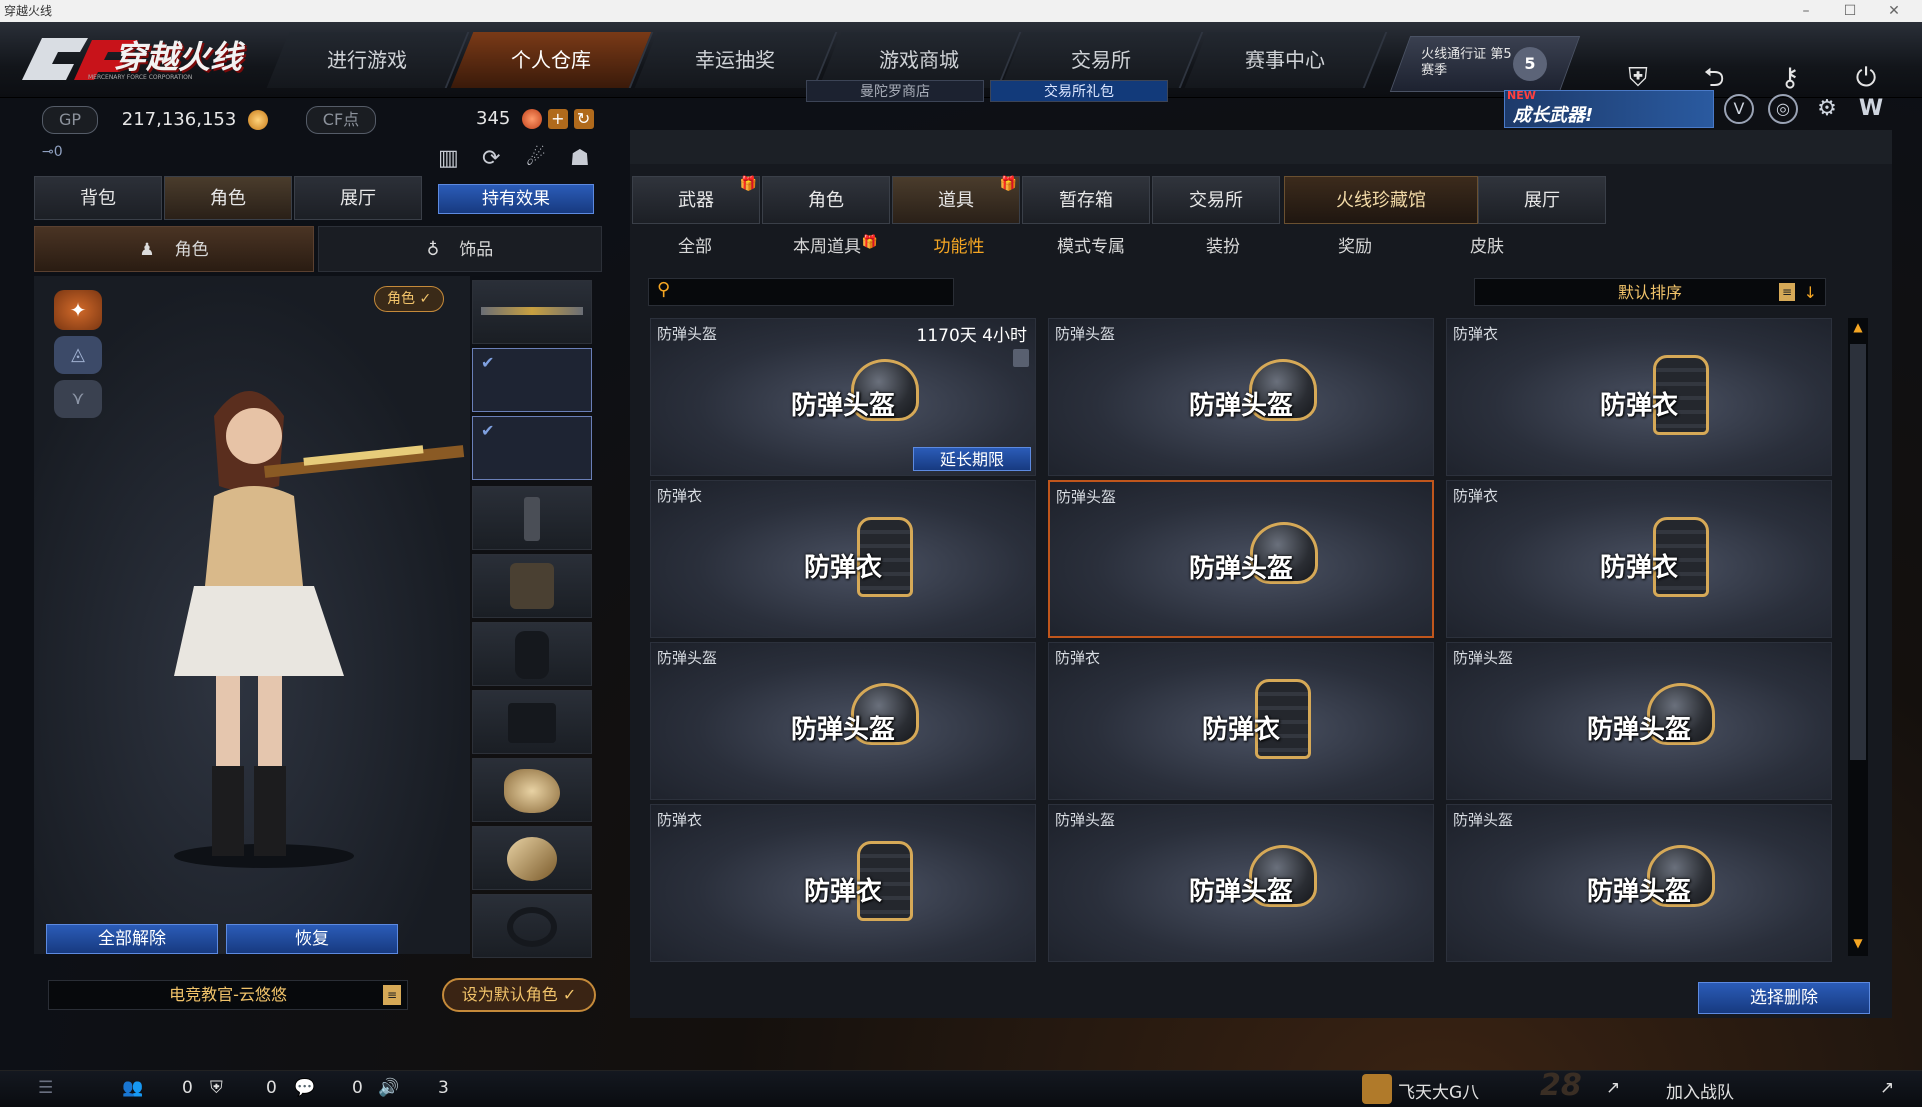  I want to click on item-card: 防弹头盔 1170天 4小时 防弹头盔 延长期限, so click(843, 397).